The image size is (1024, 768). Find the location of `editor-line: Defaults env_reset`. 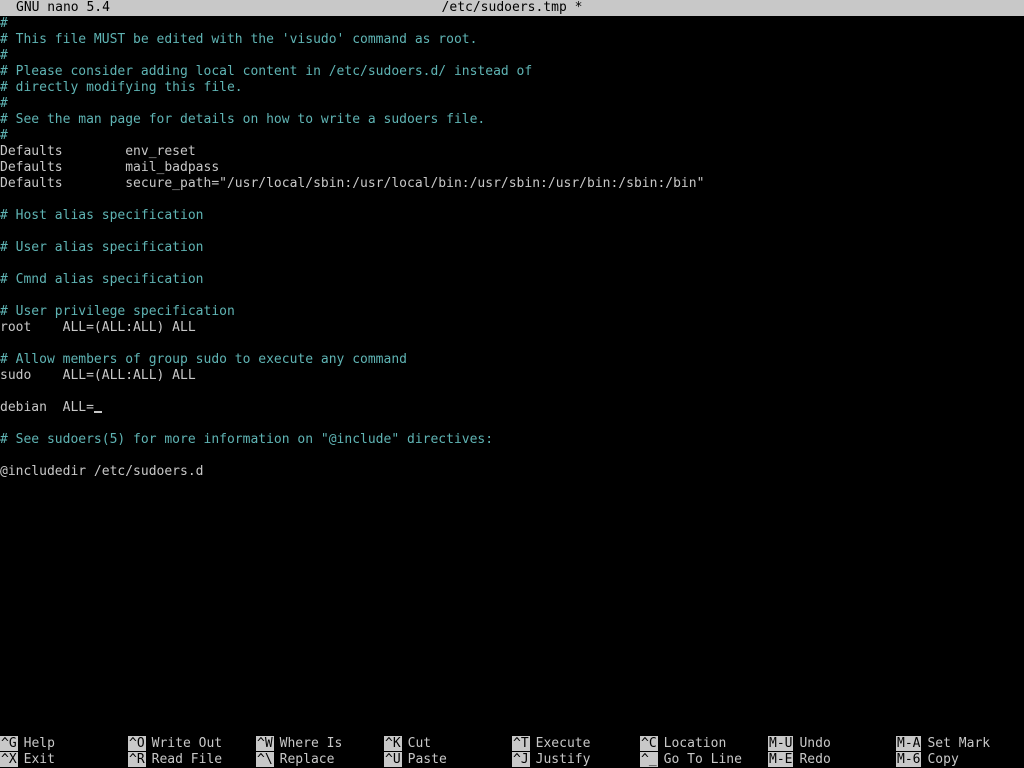

editor-line: Defaults env_reset is located at coordinates (512, 152).